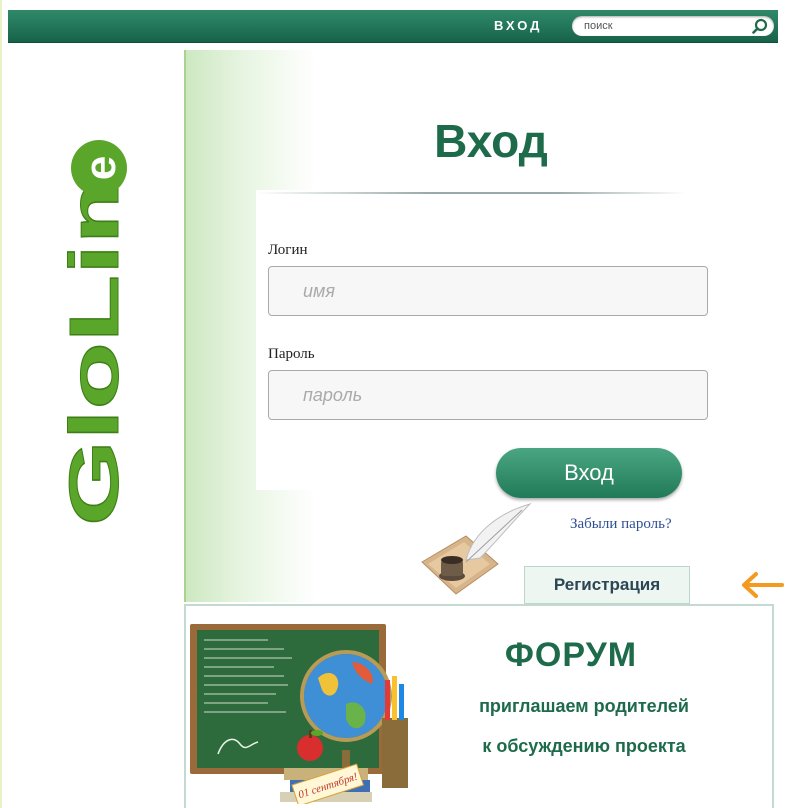 The image size is (790, 808). What do you see at coordinates (584, 706) in the screenshot?
I see `forum-subtitle-line1: приглашаем родителей` at bounding box center [584, 706].